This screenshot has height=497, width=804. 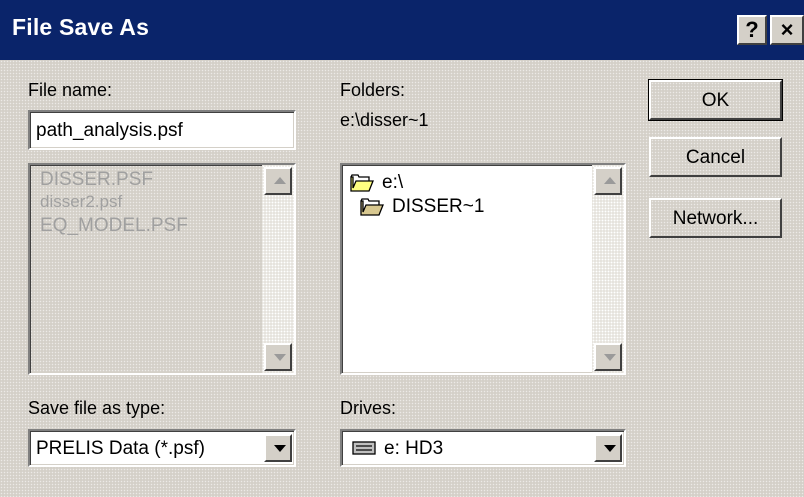 What do you see at coordinates (120, 448) in the screenshot?
I see `save-type-value: PRELIS Data (*.psf)` at bounding box center [120, 448].